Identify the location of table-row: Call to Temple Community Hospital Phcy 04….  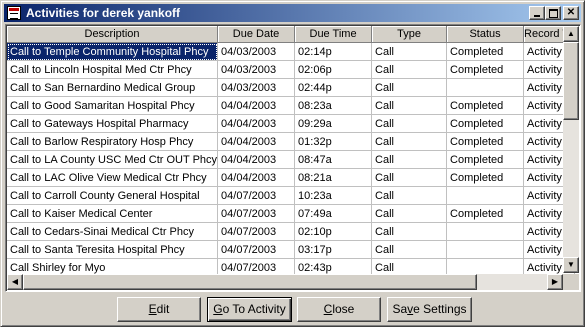
(291, 51).